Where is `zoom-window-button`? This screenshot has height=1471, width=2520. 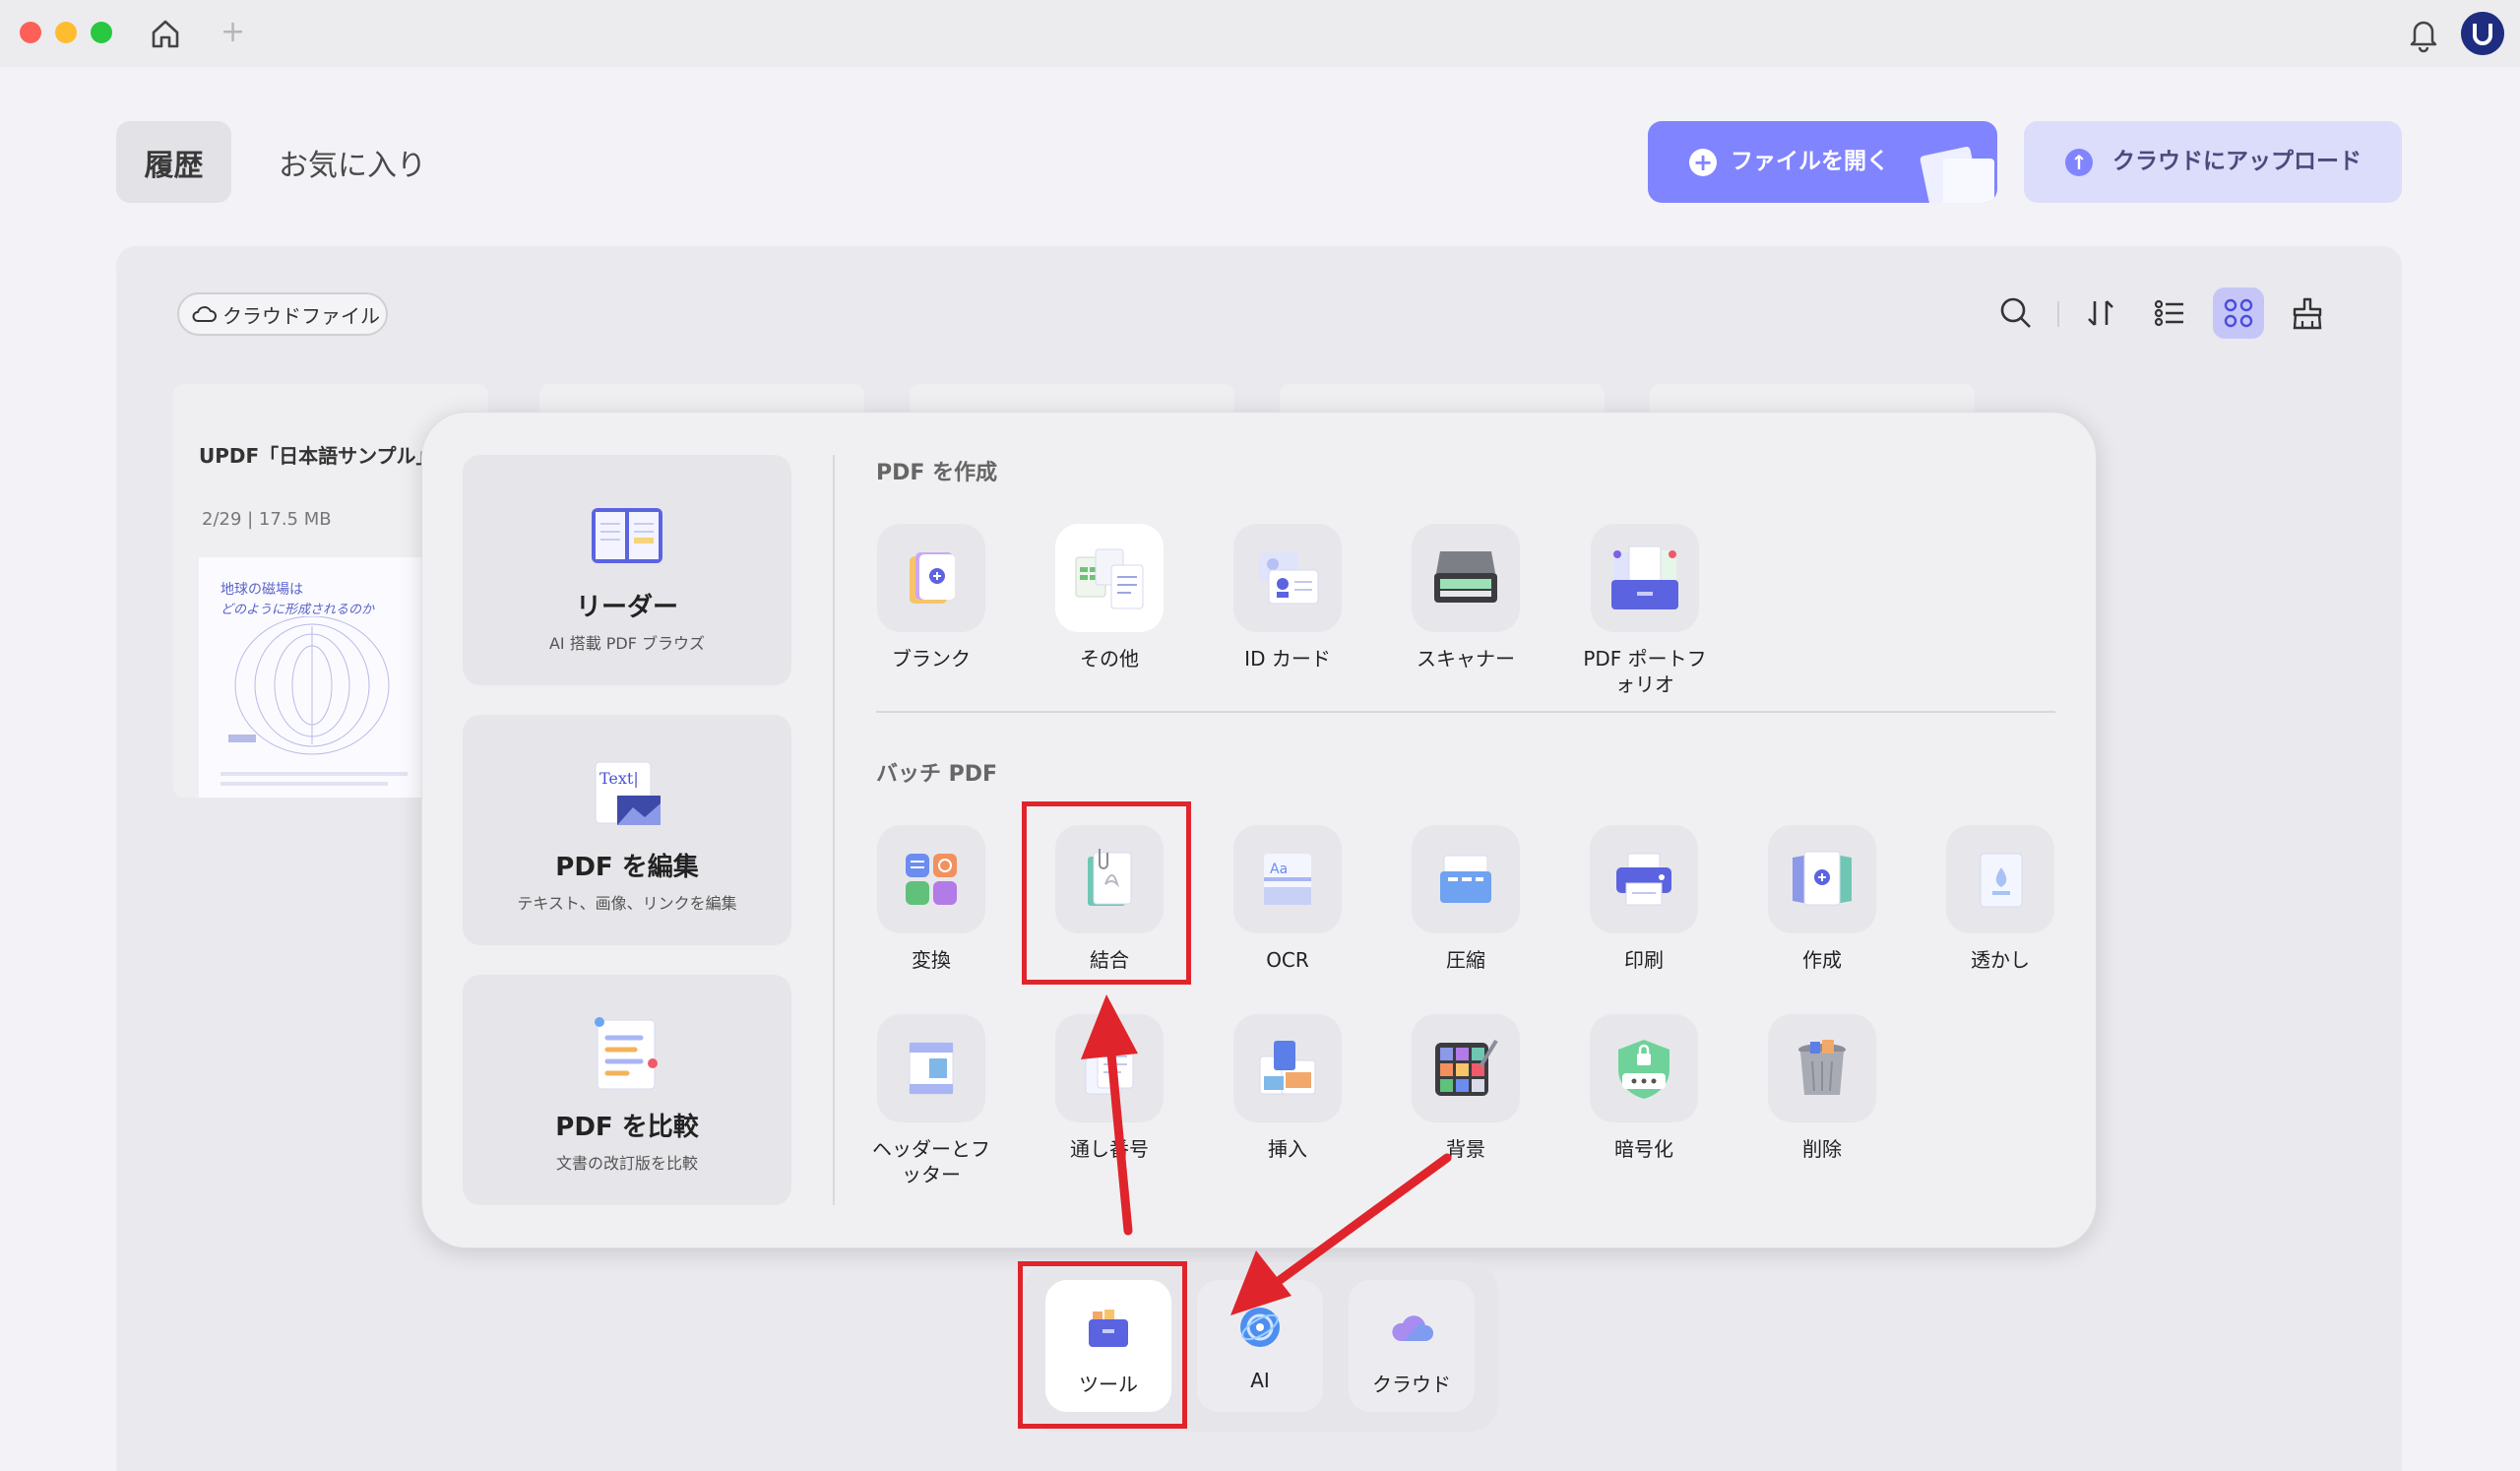 zoom-window-button is located at coordinates (101, 32).